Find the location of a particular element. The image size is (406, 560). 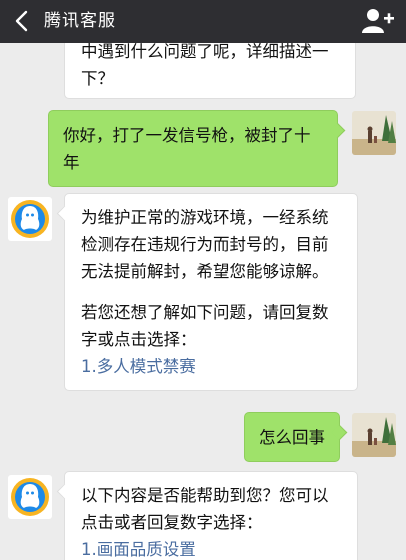

service-message: 以下内容是否能帮助到您？您可以 点击或者回复数字选择： 1.画面品质设置 is located at coordinates (207, 515).